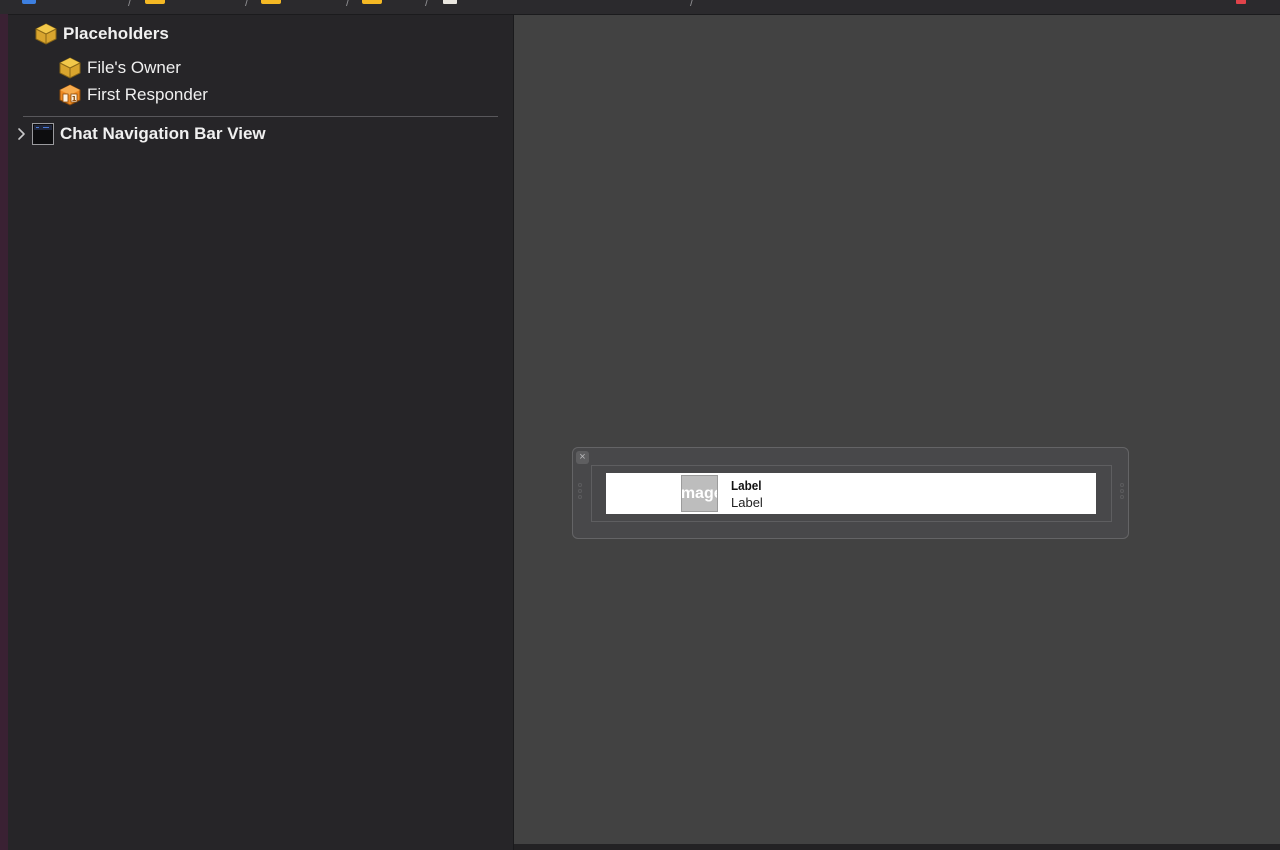 Image resolution: width=1280 pixels, height=850 pixels. I want to click on chevron-right-icon, so click(22, 134).